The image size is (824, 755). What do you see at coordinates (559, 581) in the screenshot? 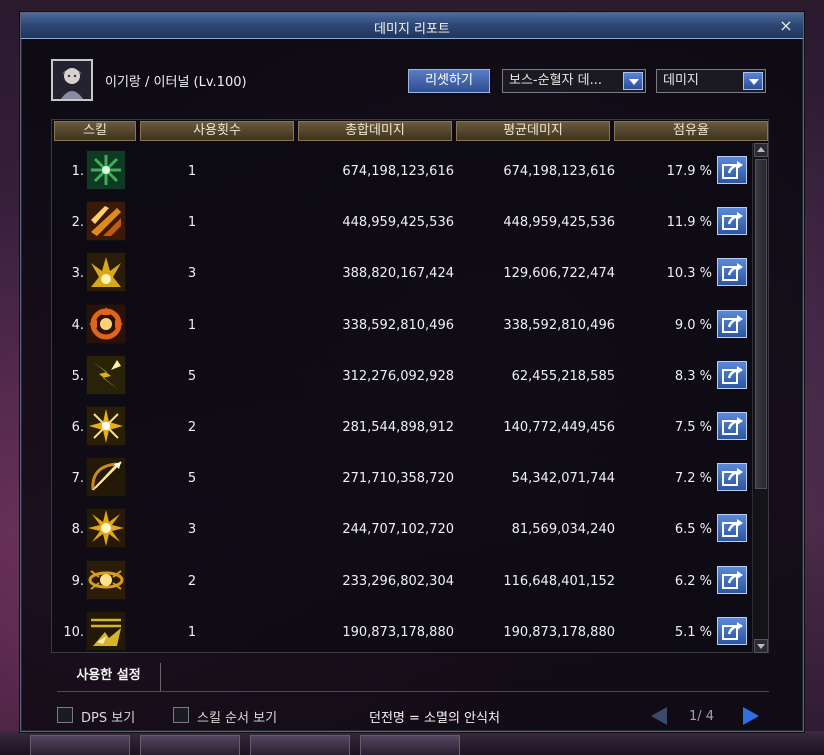
I see `average-damage: 116,648,401,152` at bounding box center [559, 581].